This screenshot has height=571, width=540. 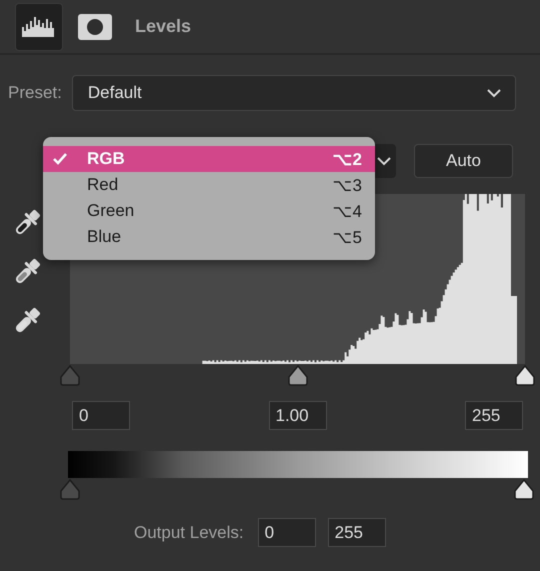 What do you see at coordinates (189, 532) in the screenshot?
I see `output-levels-label: Output Levels:` at bounding box center [189, 532].